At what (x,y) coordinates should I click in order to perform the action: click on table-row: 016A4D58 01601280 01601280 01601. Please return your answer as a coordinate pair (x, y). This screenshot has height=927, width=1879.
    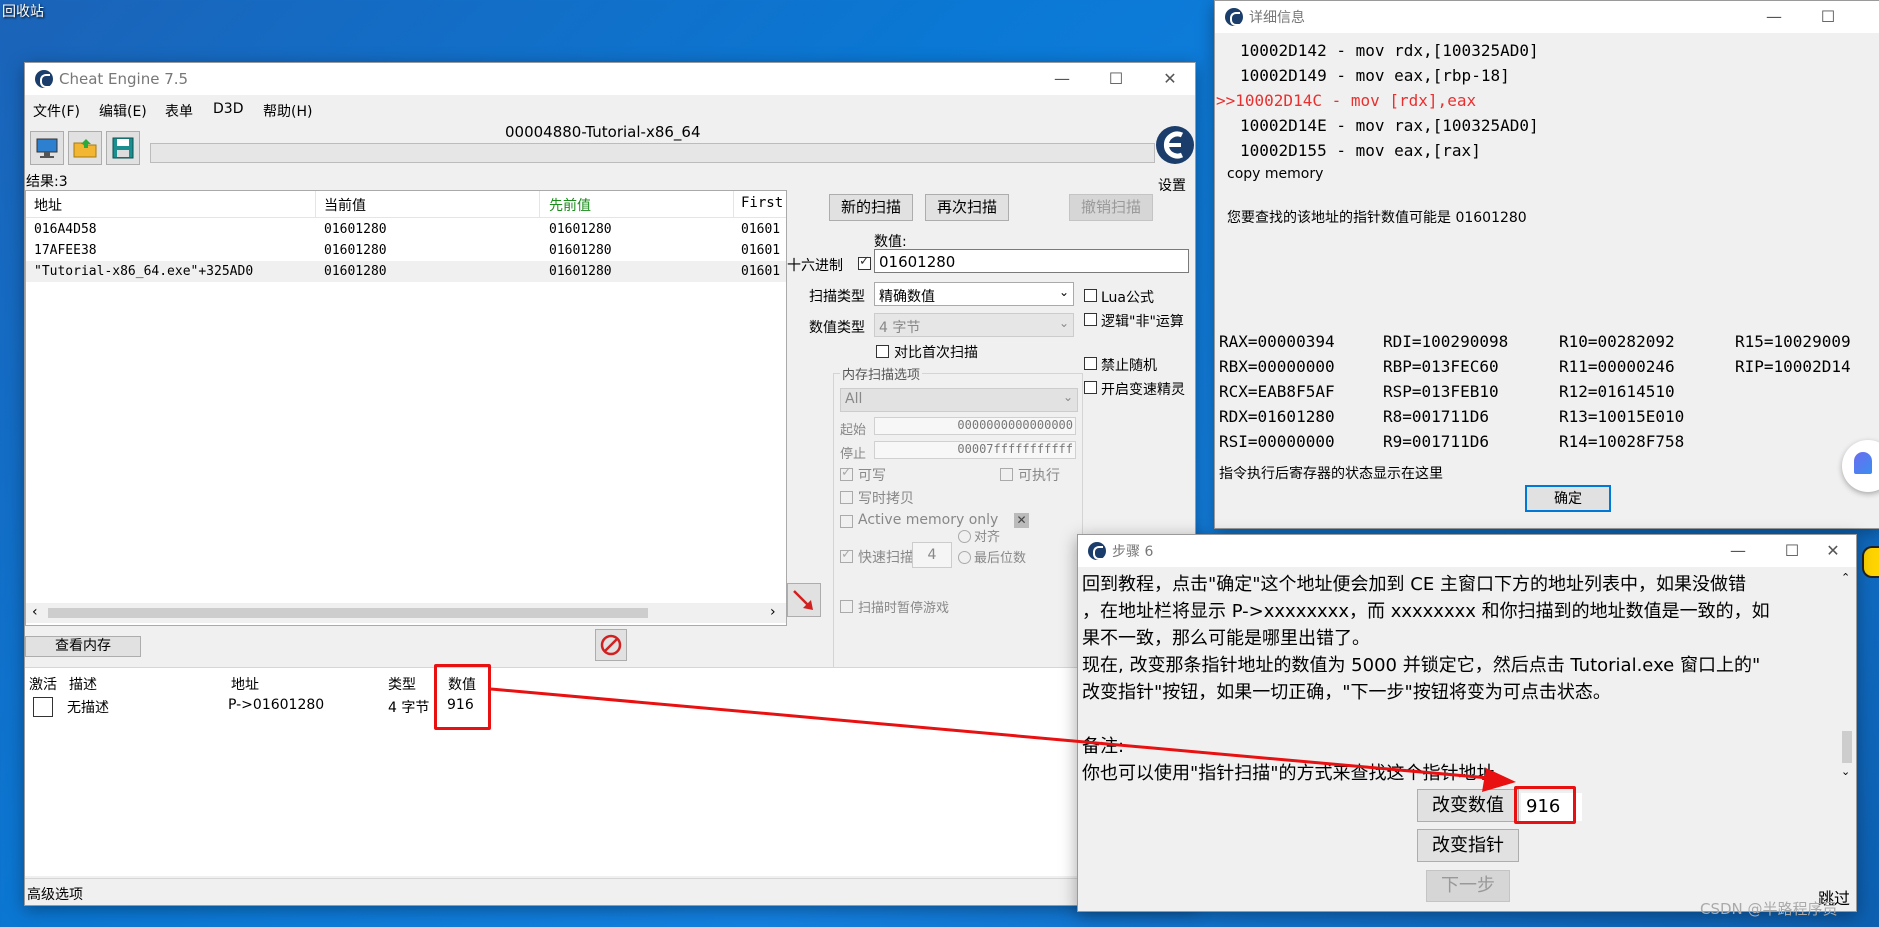
    Looking at the image, I should click on (406, 229).